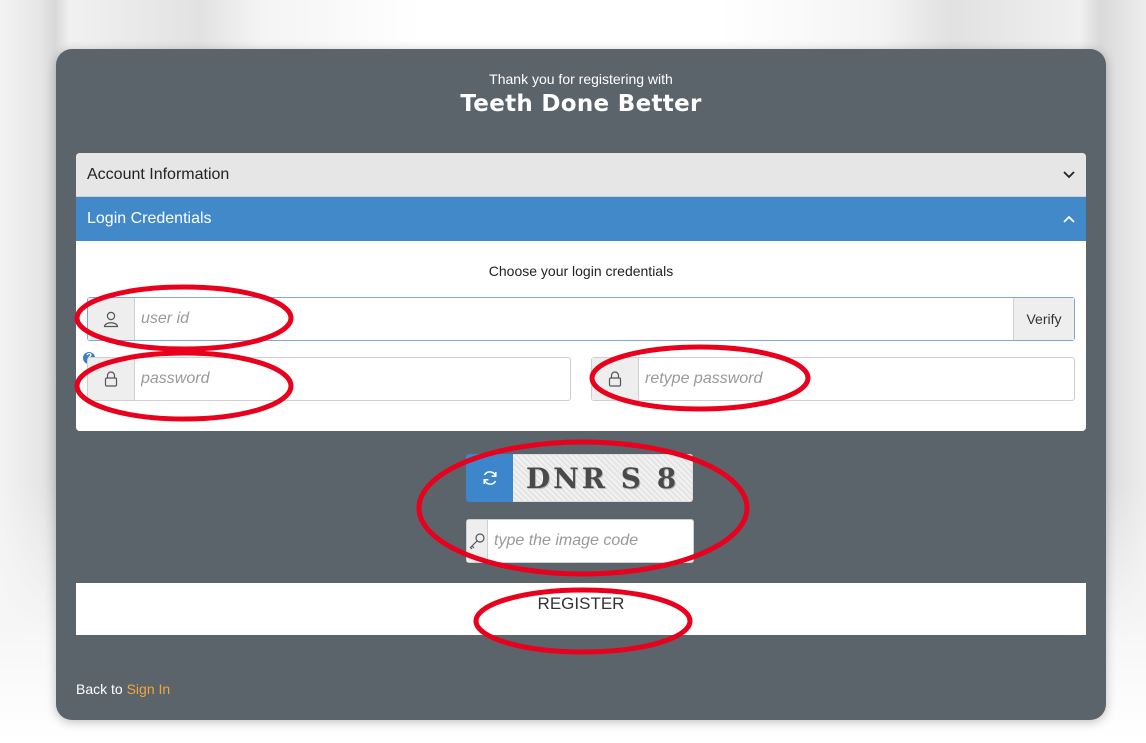 The width and height of the screenshot is (1146, 743). Describe the element at coordinates (111, 319) in the screenshot. I see `user-icon` at that location.